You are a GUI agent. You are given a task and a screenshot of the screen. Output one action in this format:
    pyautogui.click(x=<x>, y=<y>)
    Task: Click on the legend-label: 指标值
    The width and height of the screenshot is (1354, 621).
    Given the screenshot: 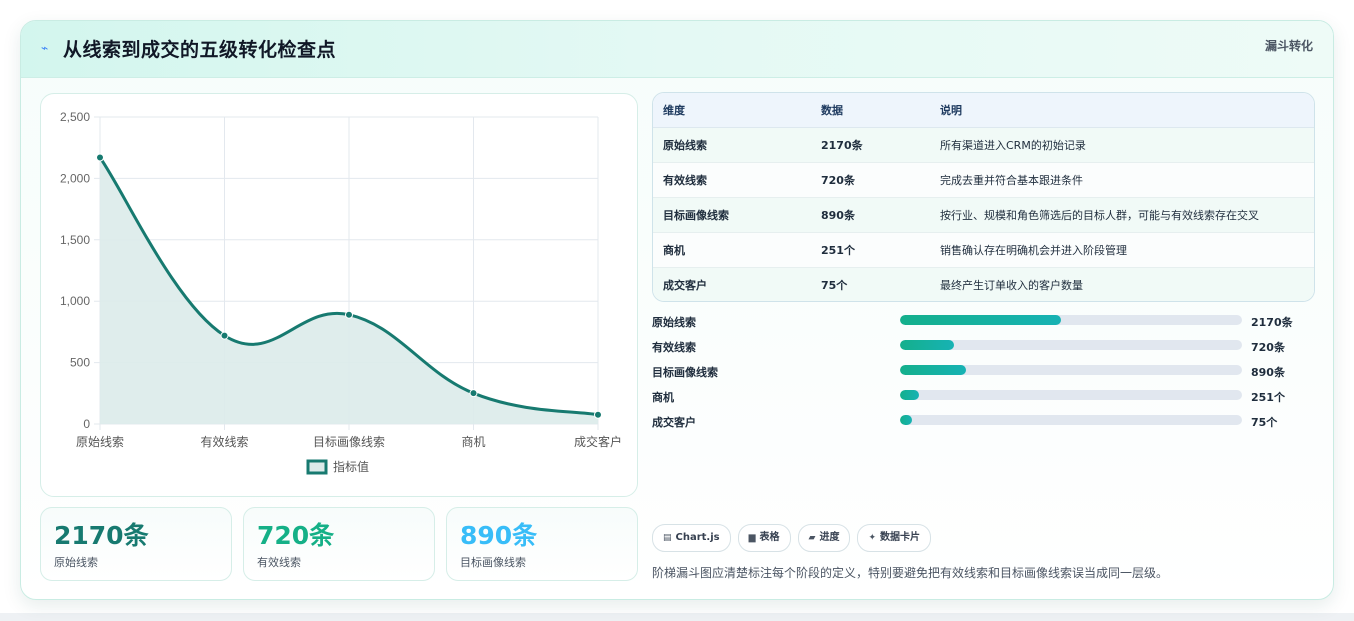 What is the action you would take?
    pyautogui.click(x=351, y=466)
    